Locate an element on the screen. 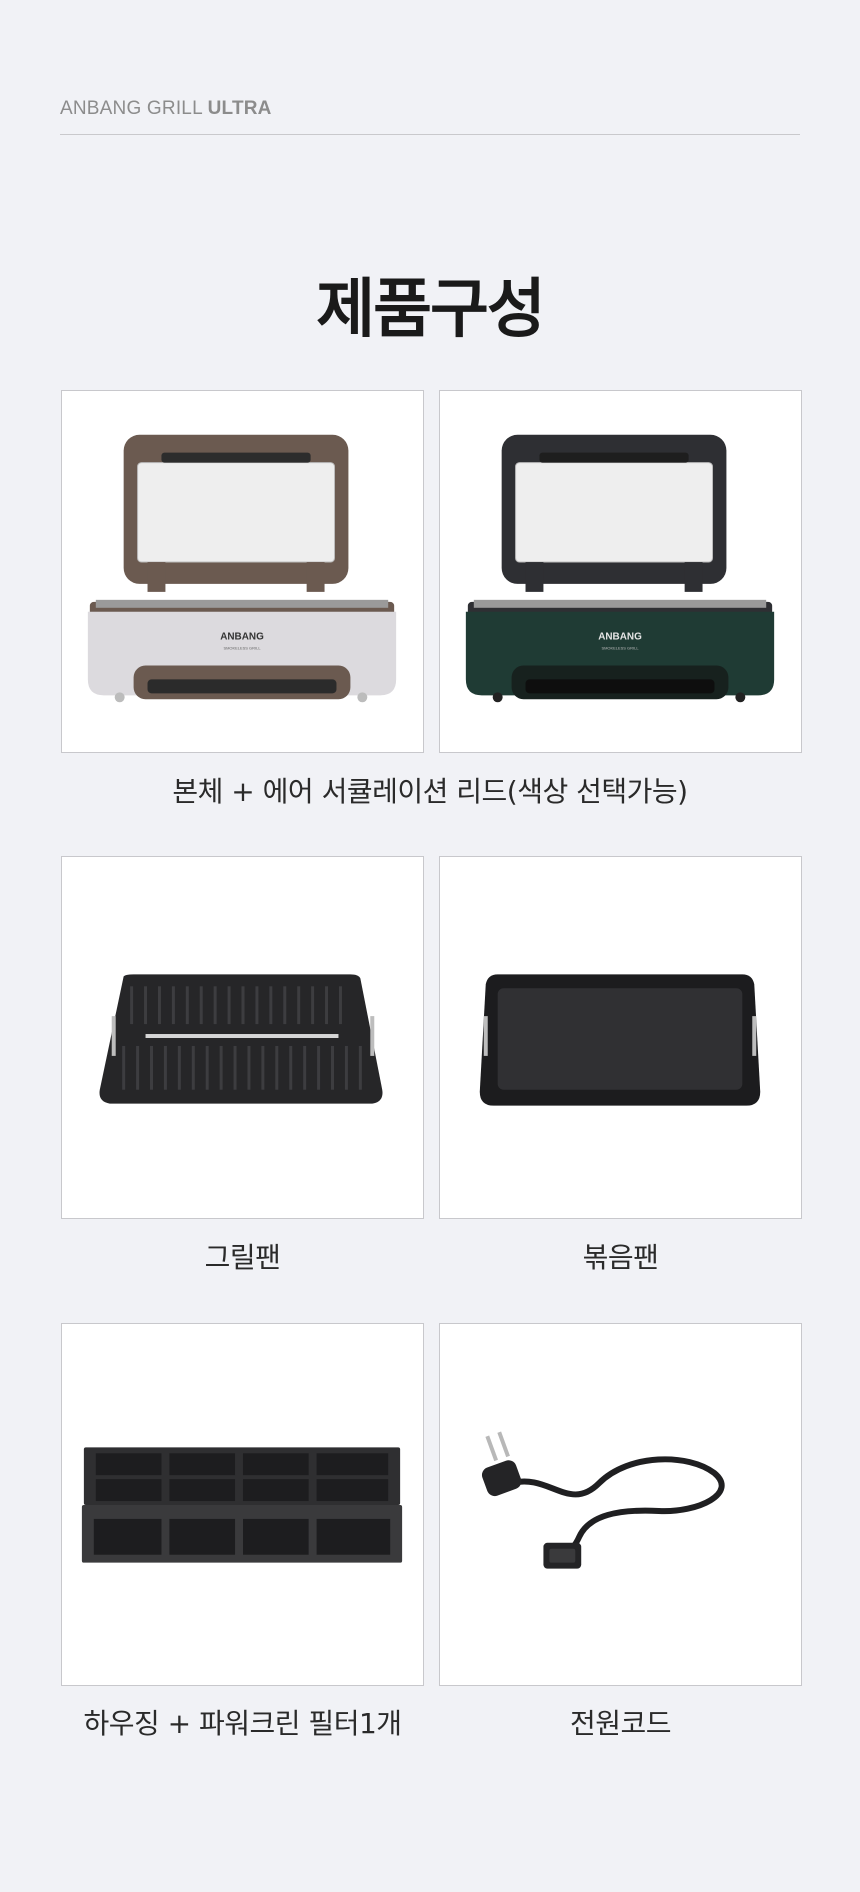 This screenshot has width=860, height=1892. main-caption: 본체 + 에어 서큘레이션 리드(색상 선택가능) is located at coordinates (430, 791).